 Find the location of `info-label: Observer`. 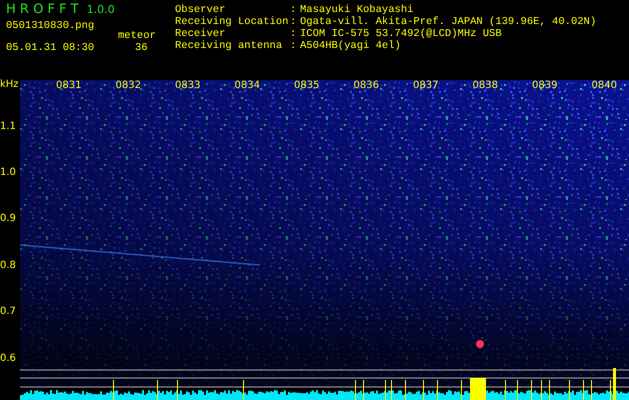

info-label: Observer is located at coordinates (200, 10).